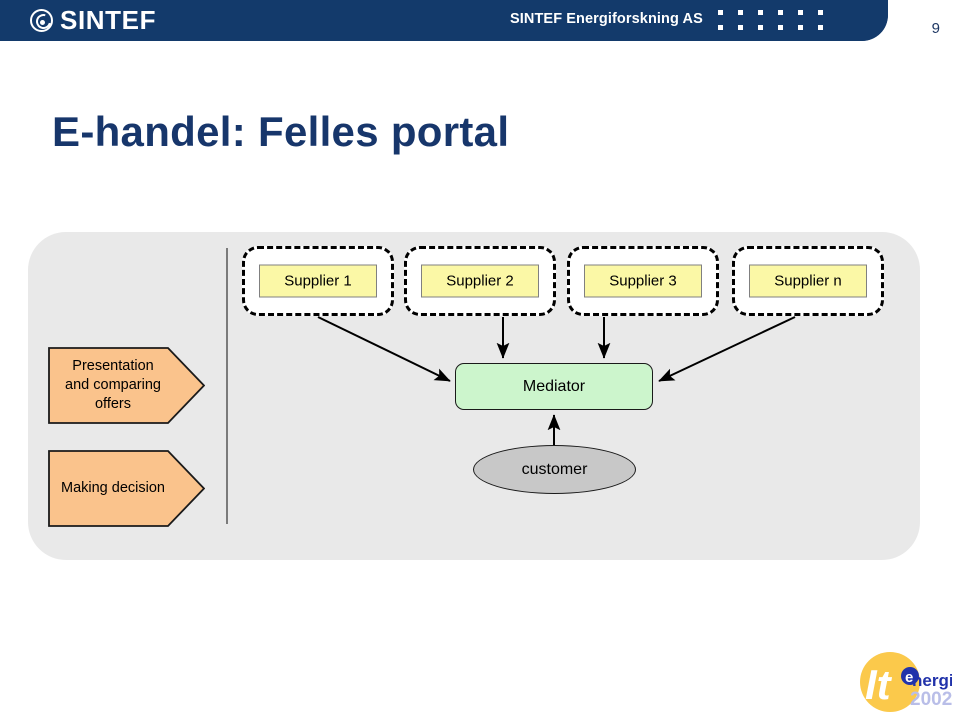 The image size is (960, 724). What do you see at coordinates (554, 386) in the screenshot?
I see `mediator-node: Mediator` at bounding box center [554, 386].